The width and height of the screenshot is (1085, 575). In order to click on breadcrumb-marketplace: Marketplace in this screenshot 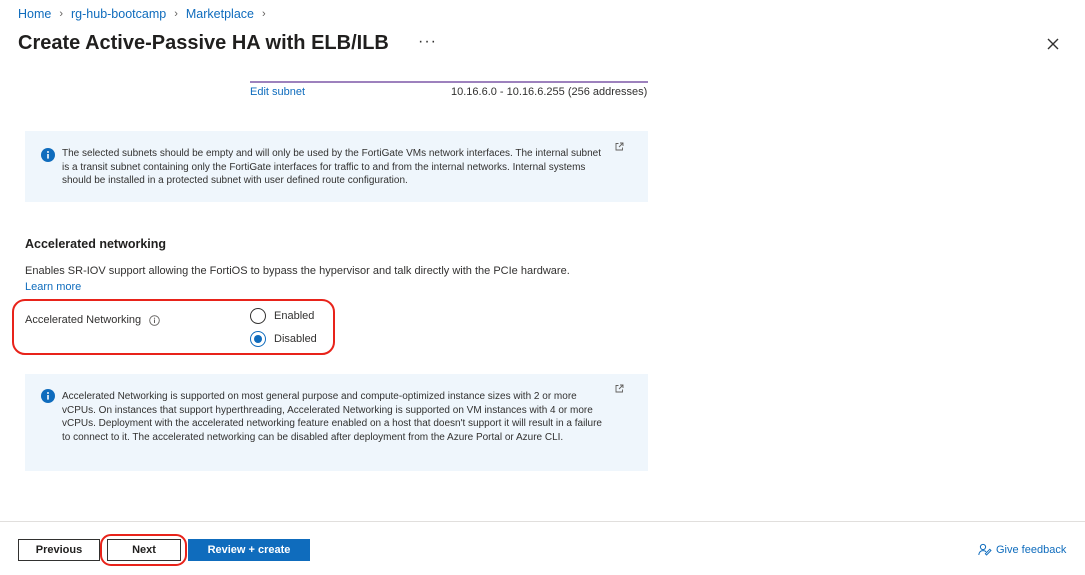, I will do `click(220, 14)`.